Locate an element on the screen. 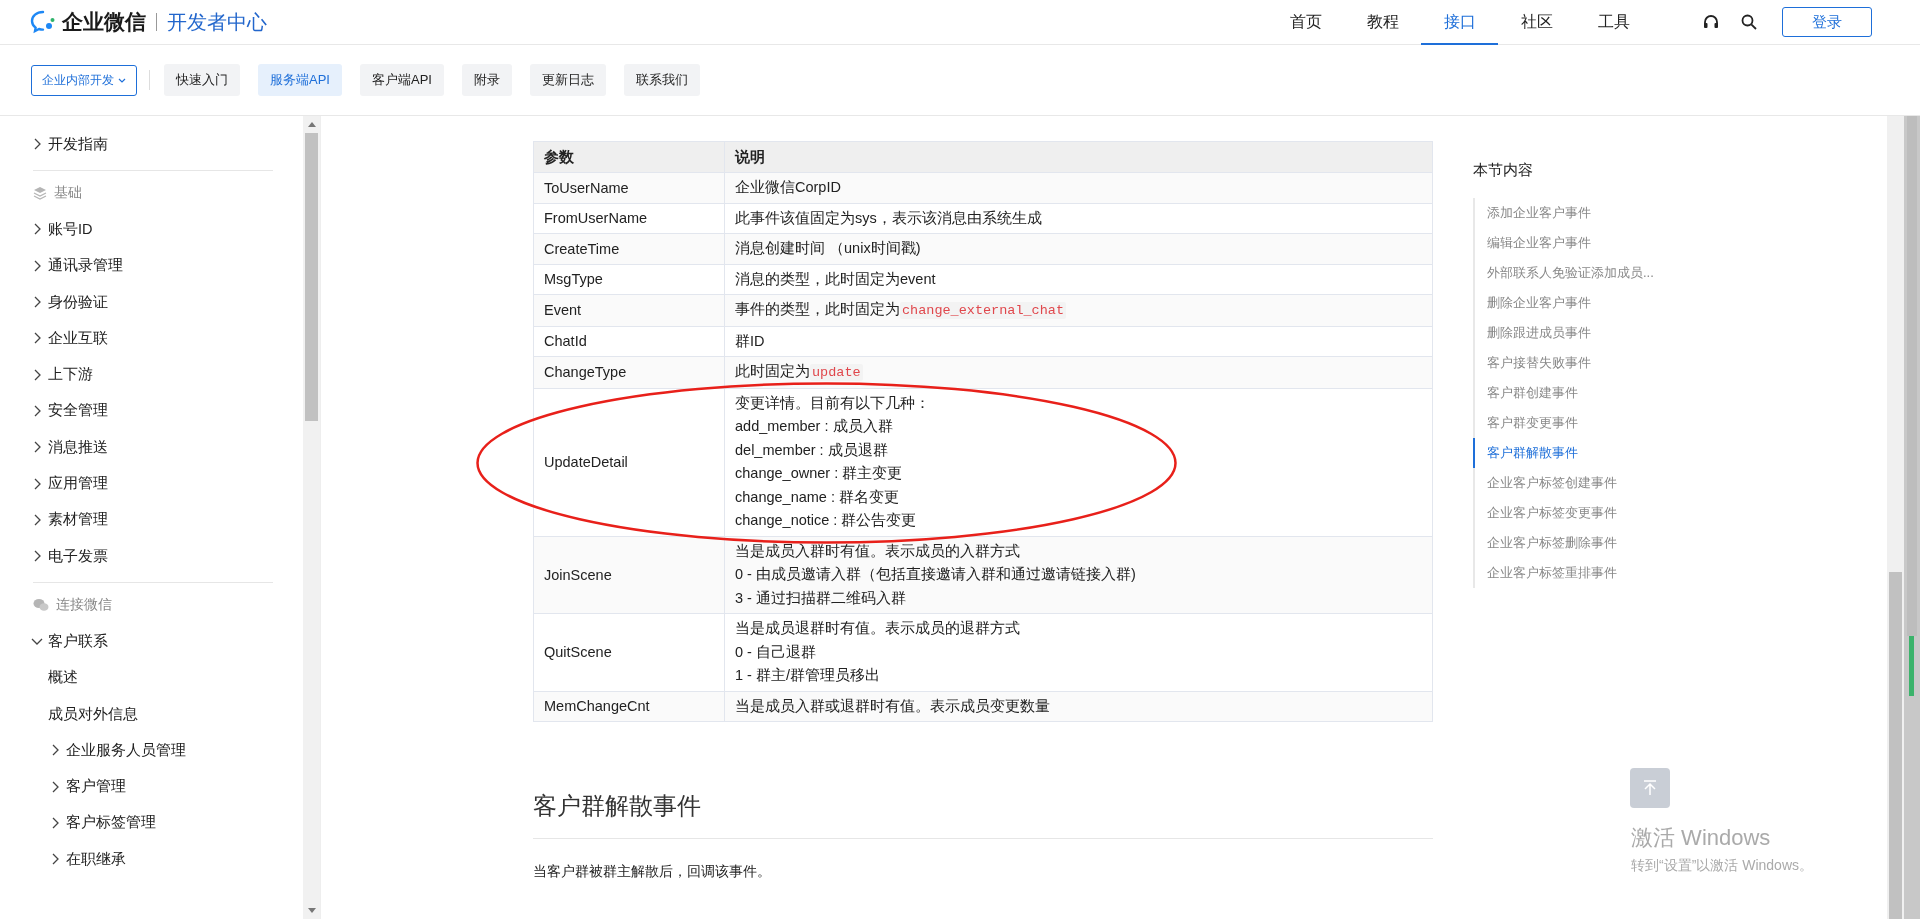  toc-link: 添加企业客户事件 is located at coordinates (1633, 213).